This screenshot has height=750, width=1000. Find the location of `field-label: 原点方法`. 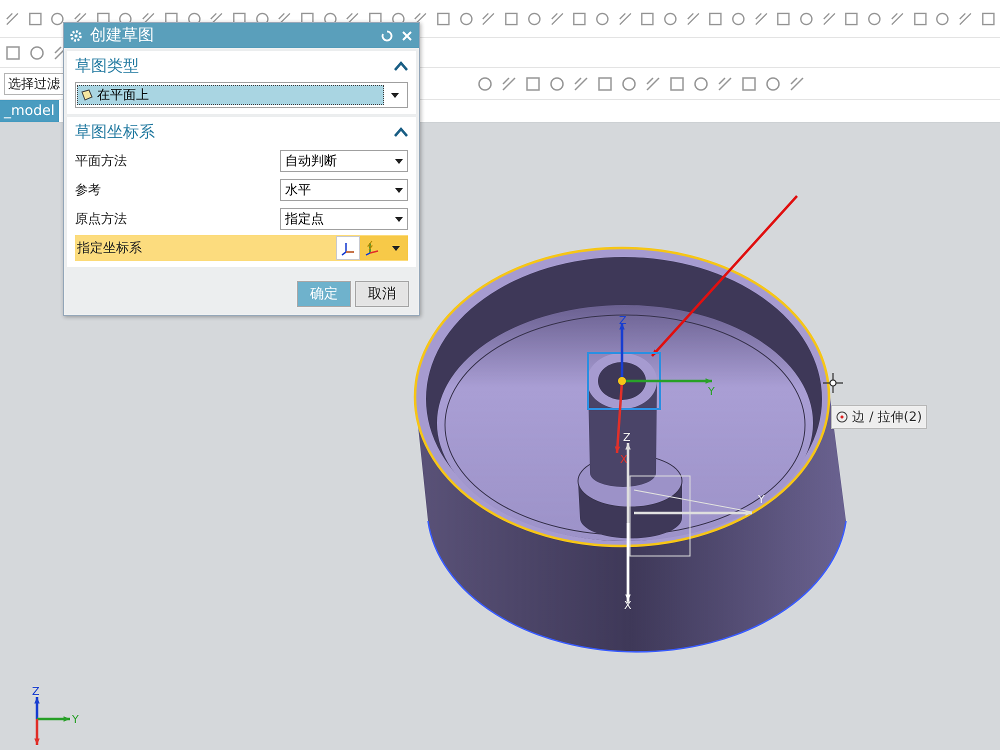

field-label: 原点方法 is located at coordinates (101, 219).